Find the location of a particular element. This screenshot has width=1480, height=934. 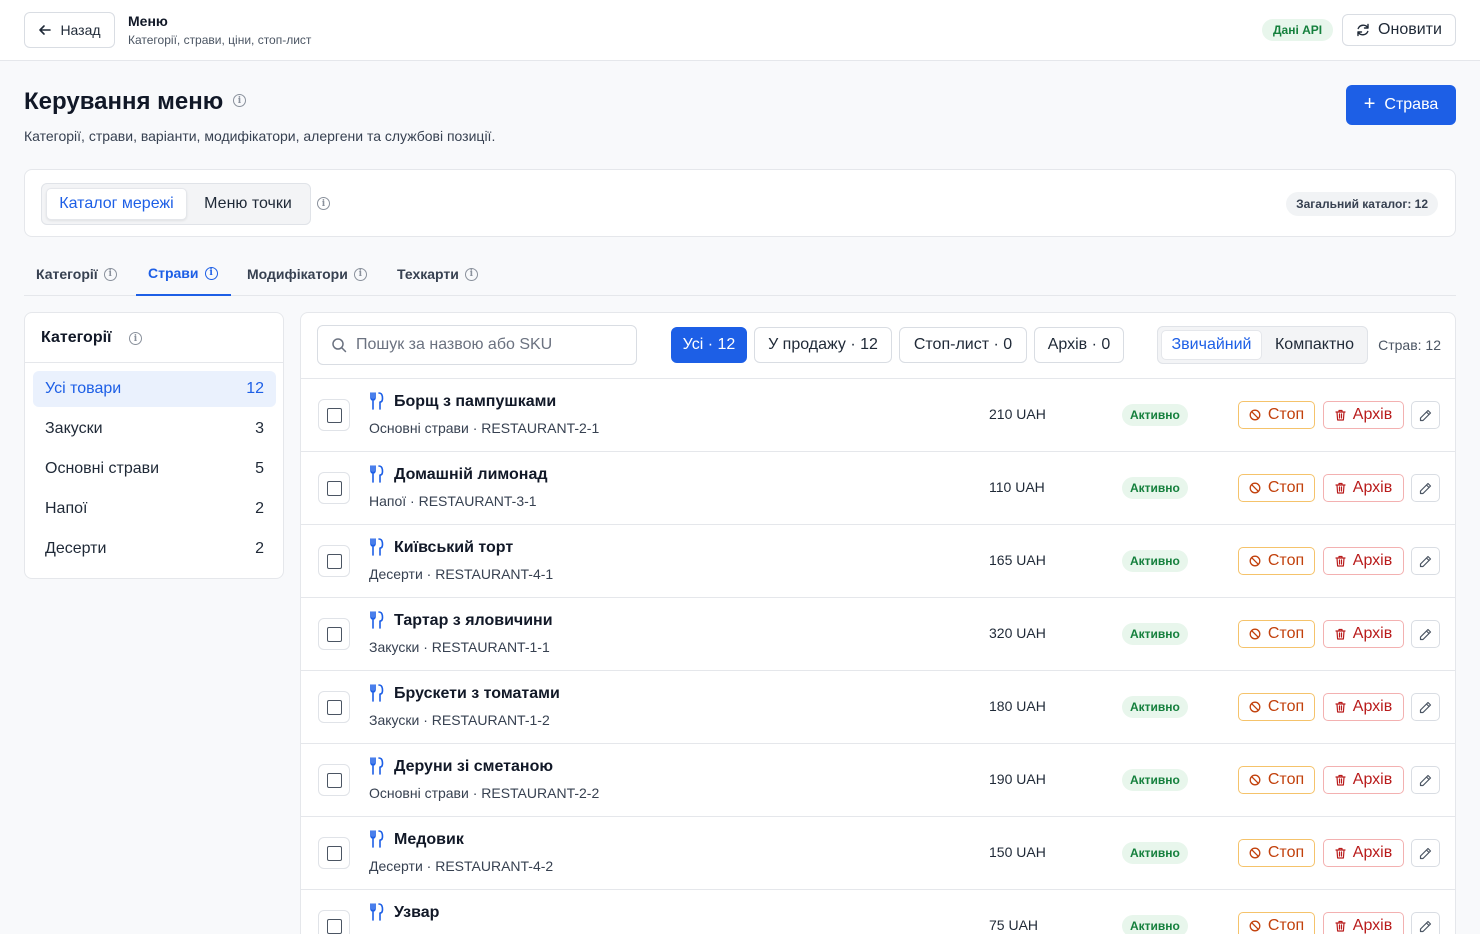

utensils-icon is located at coordinates (377, 693).